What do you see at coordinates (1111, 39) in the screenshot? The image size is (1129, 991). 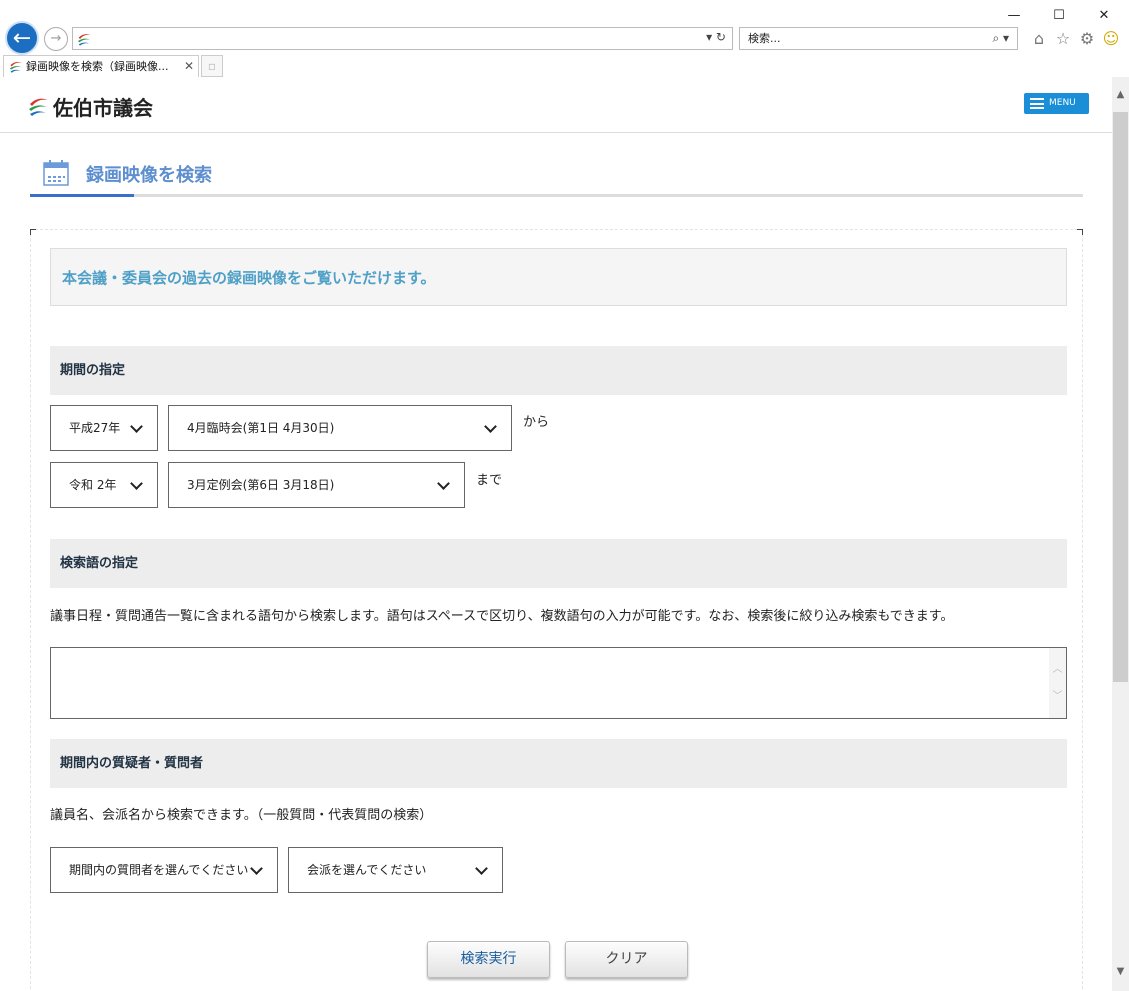 I see `smiley-feedback-icon: ☺` at bounding box center [1111, 39].